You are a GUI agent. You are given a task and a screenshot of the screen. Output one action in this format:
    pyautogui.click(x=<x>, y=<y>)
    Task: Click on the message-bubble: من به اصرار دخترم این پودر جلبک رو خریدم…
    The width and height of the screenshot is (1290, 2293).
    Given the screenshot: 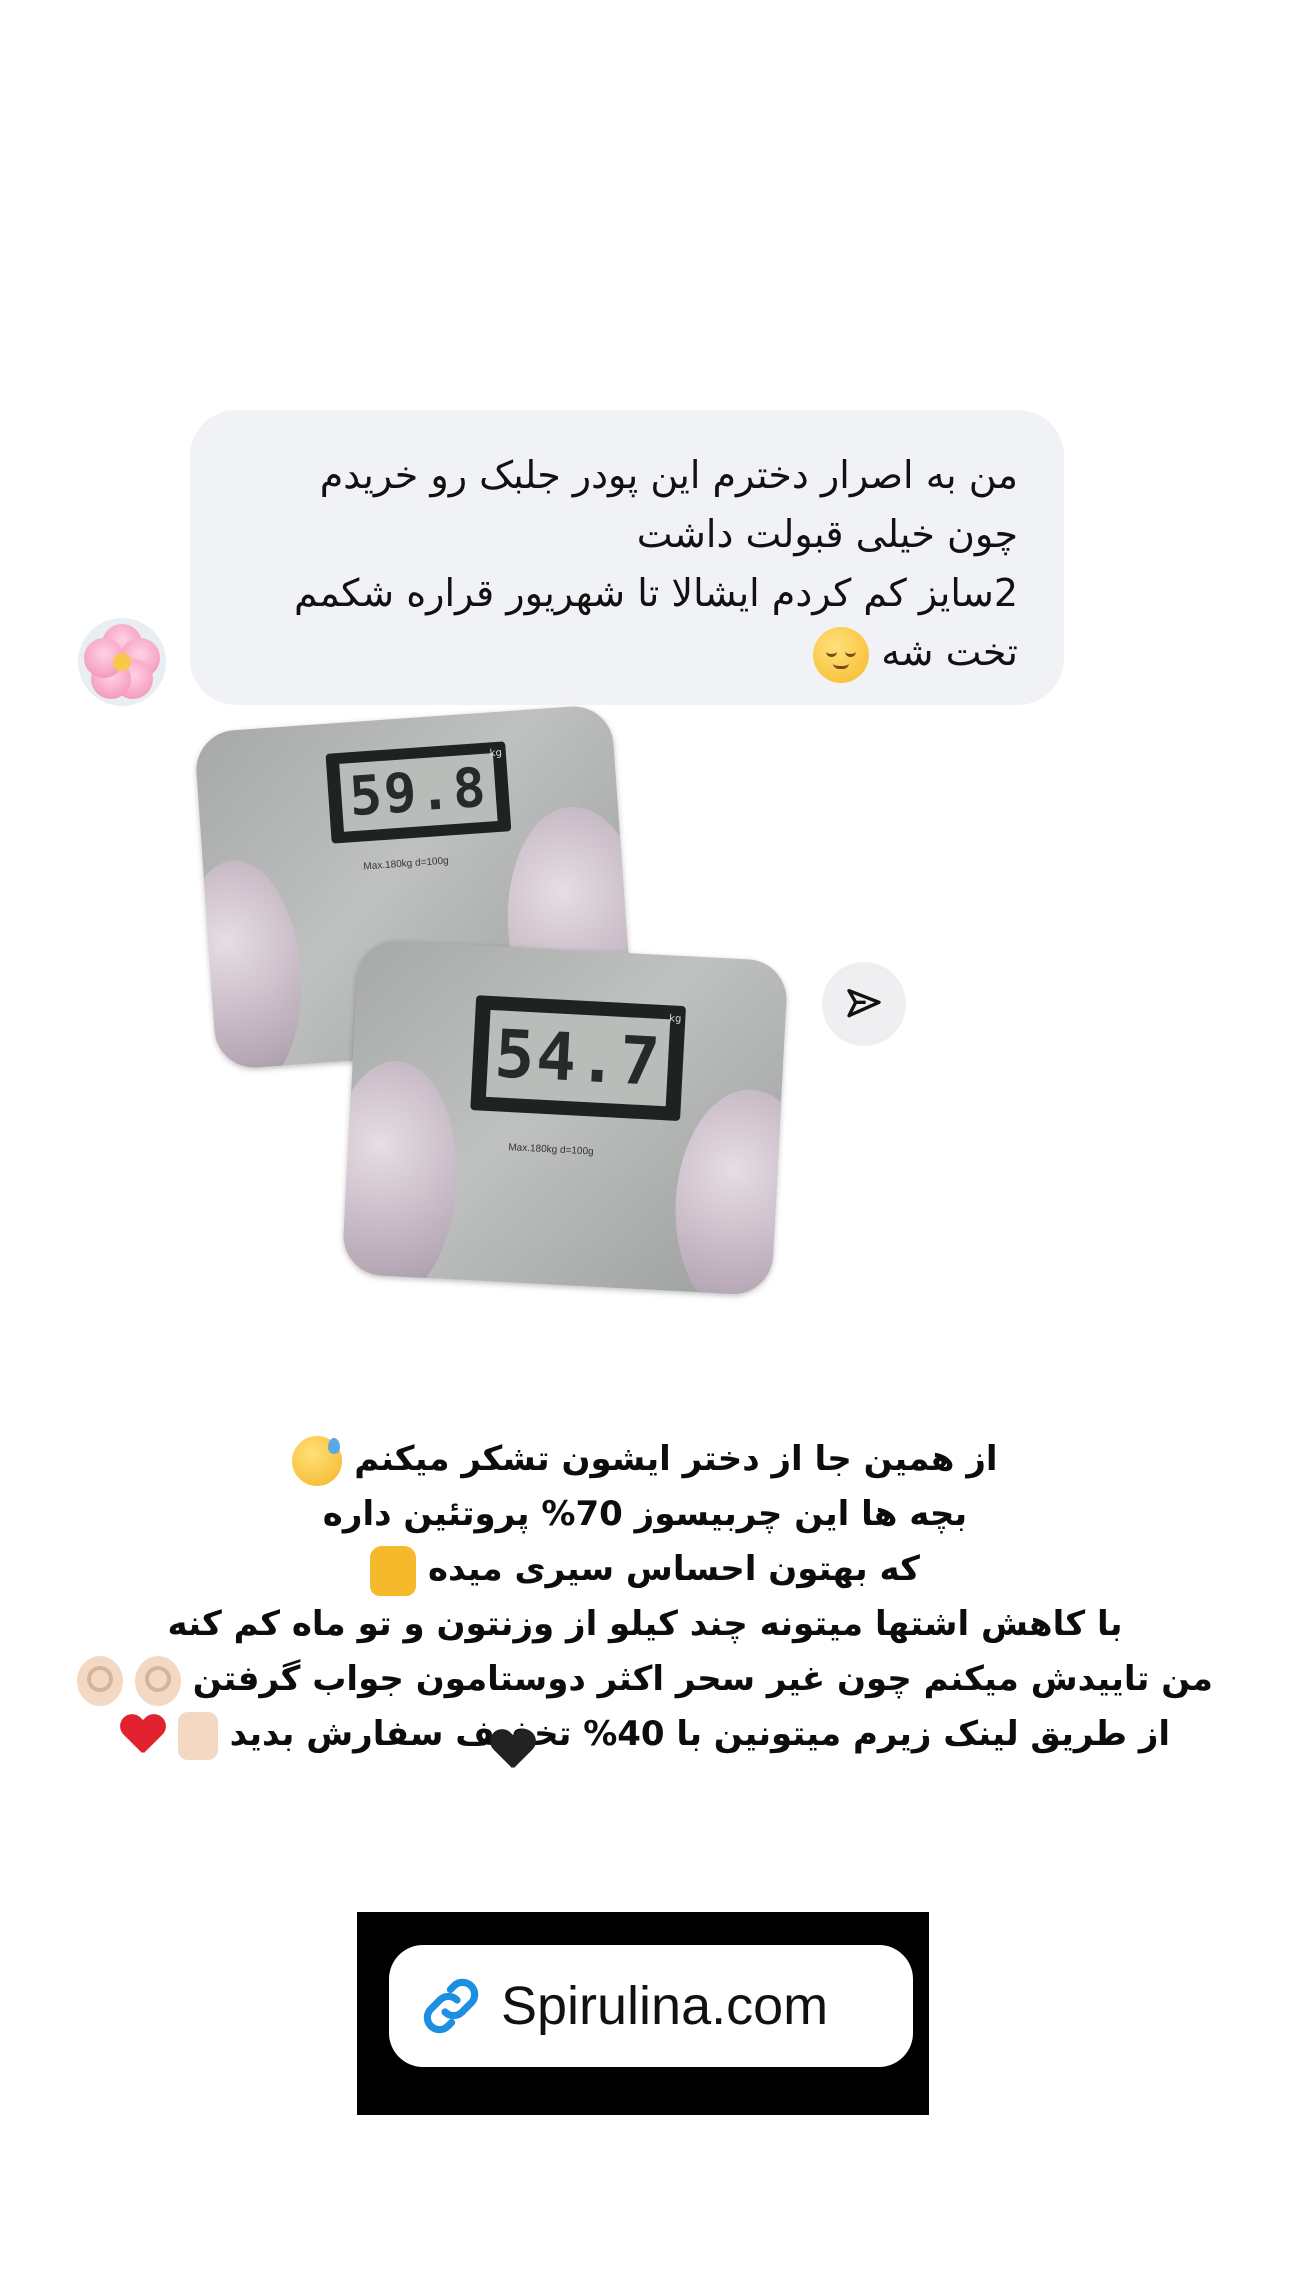 What is the action you would take?
    pyautogui.click(x=627, y=557)
    